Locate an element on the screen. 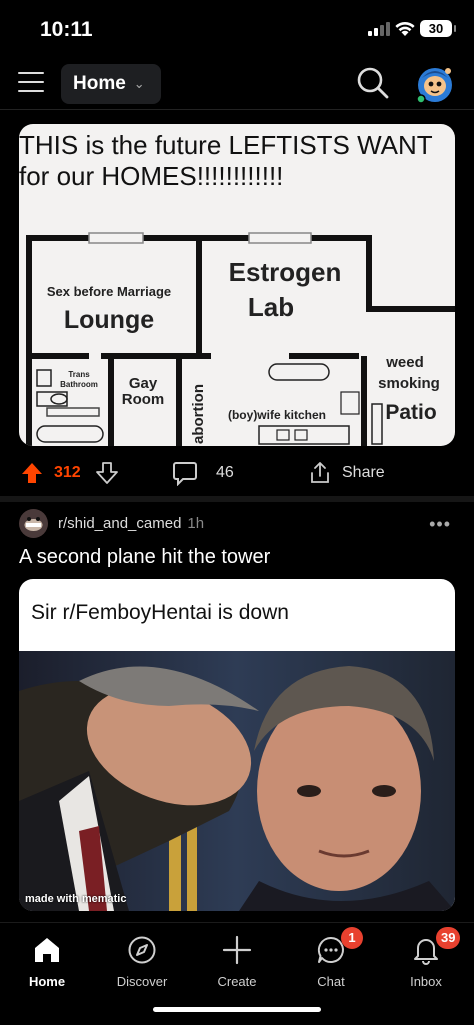  post-time: 1h is located at coordinates (196, 523).